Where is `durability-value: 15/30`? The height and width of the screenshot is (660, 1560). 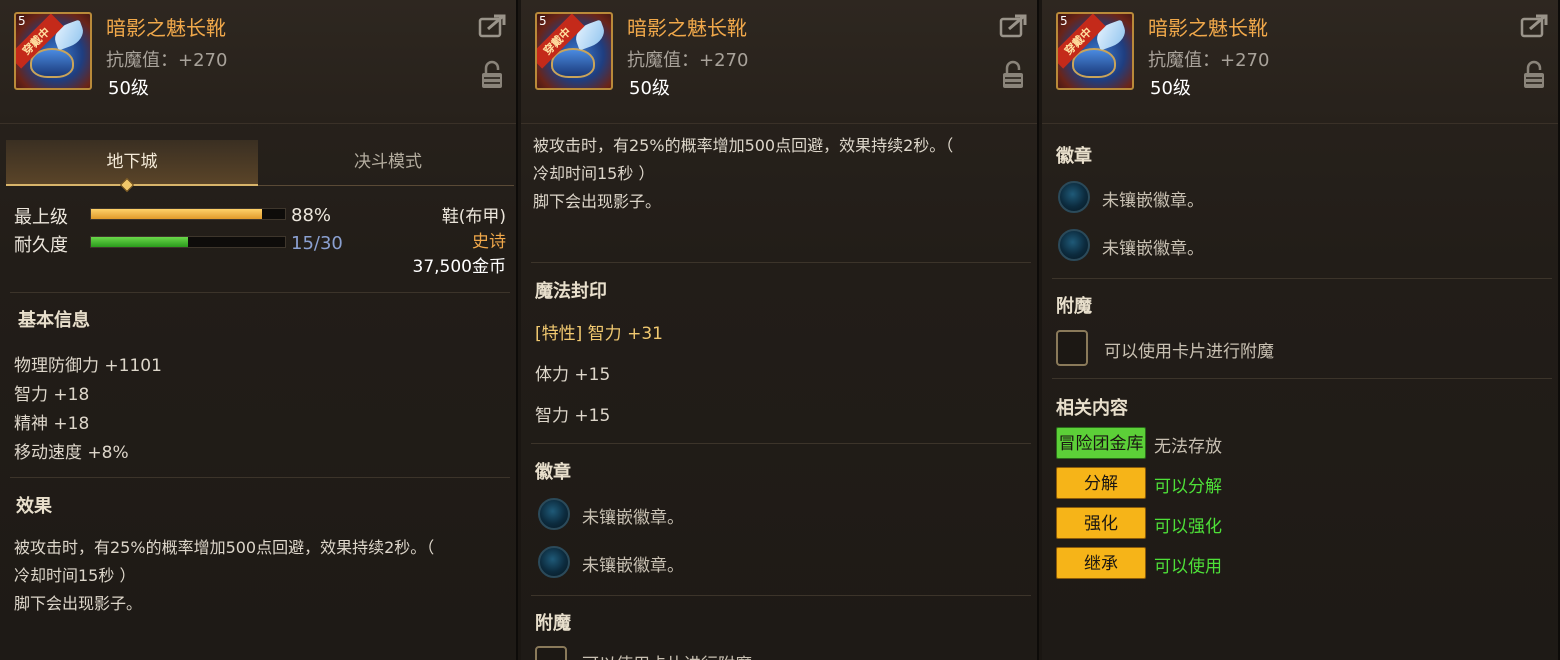
durability-value: 15/30 is located at coordinates (317, 243).